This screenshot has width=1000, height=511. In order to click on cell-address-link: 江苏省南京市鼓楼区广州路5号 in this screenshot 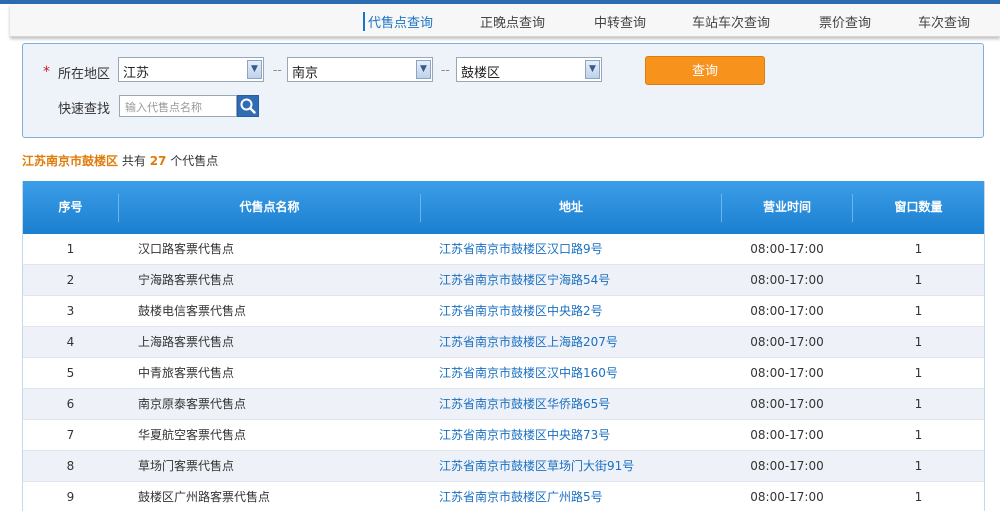, I will do `click(521, 496)`.